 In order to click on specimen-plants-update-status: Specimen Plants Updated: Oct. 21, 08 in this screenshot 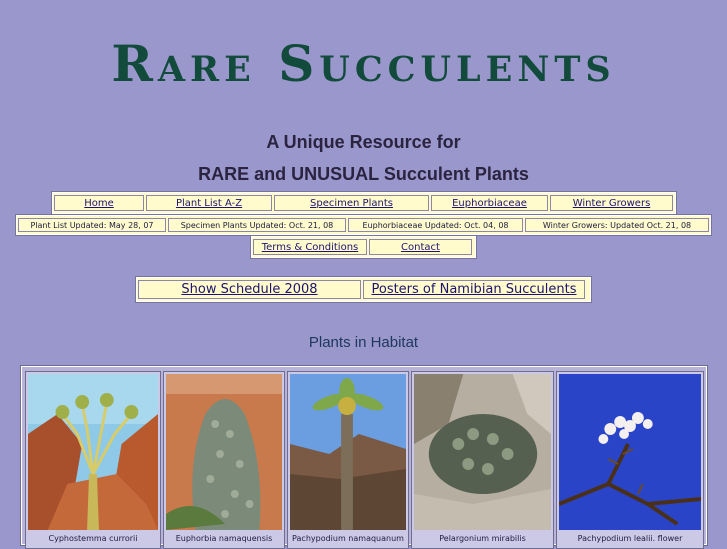, I will do `click(257, 225)`.